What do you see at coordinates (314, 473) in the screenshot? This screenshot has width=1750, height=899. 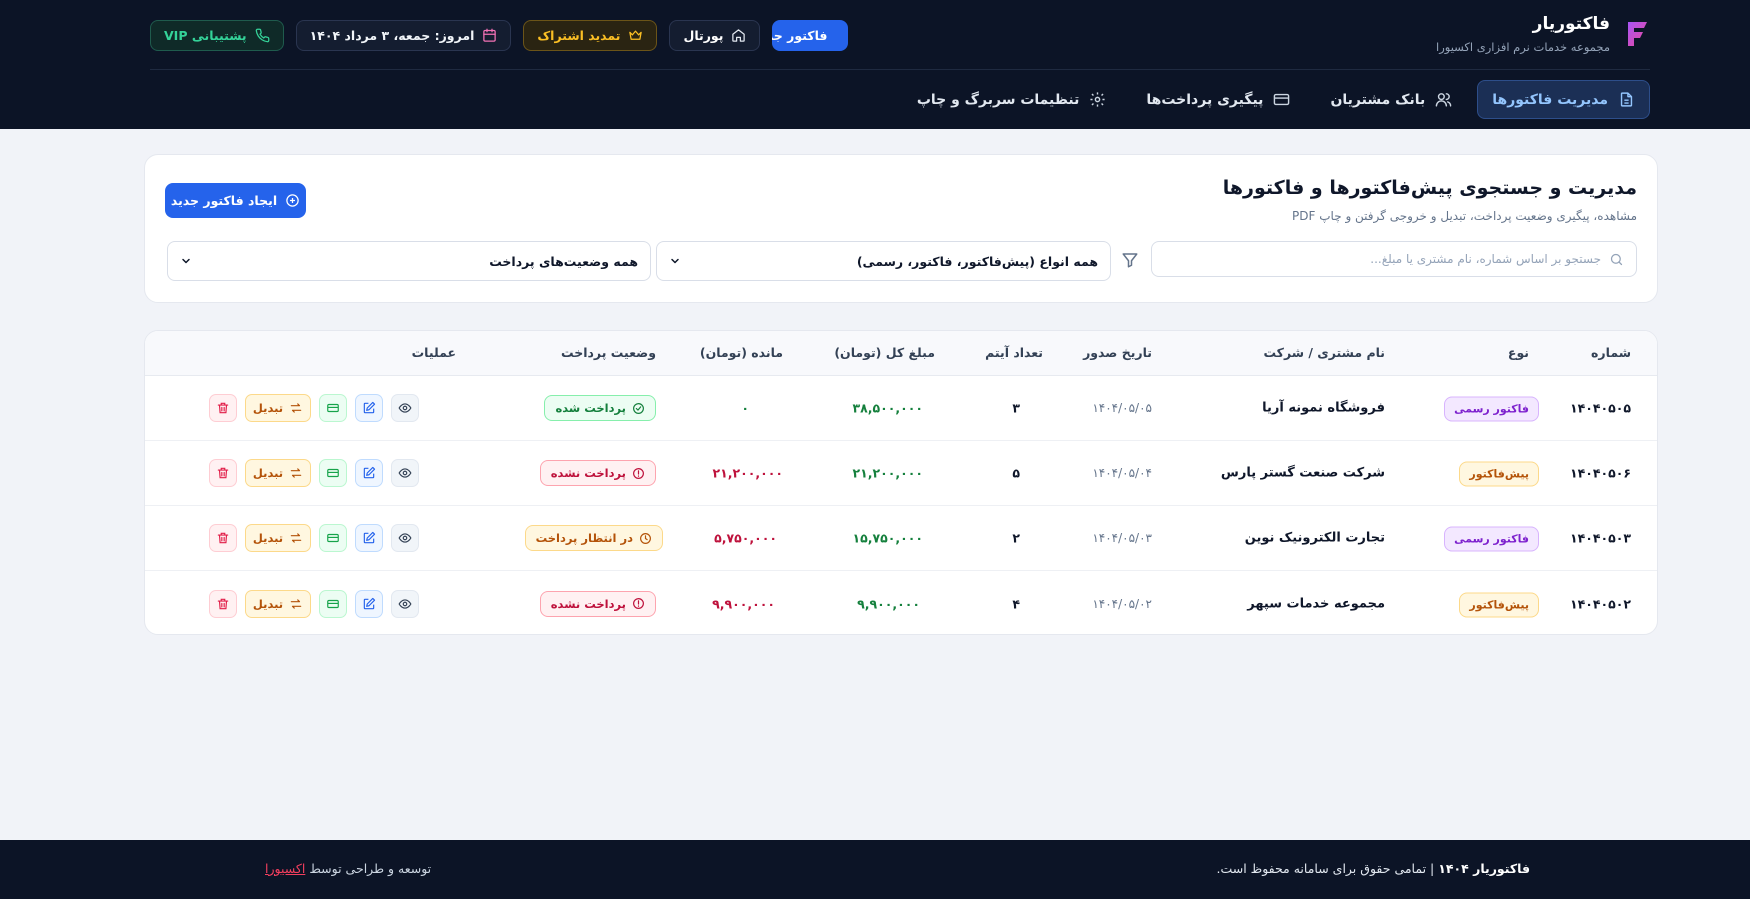 I see `row-operations: تبدیل` at bounding box center [314, 473].